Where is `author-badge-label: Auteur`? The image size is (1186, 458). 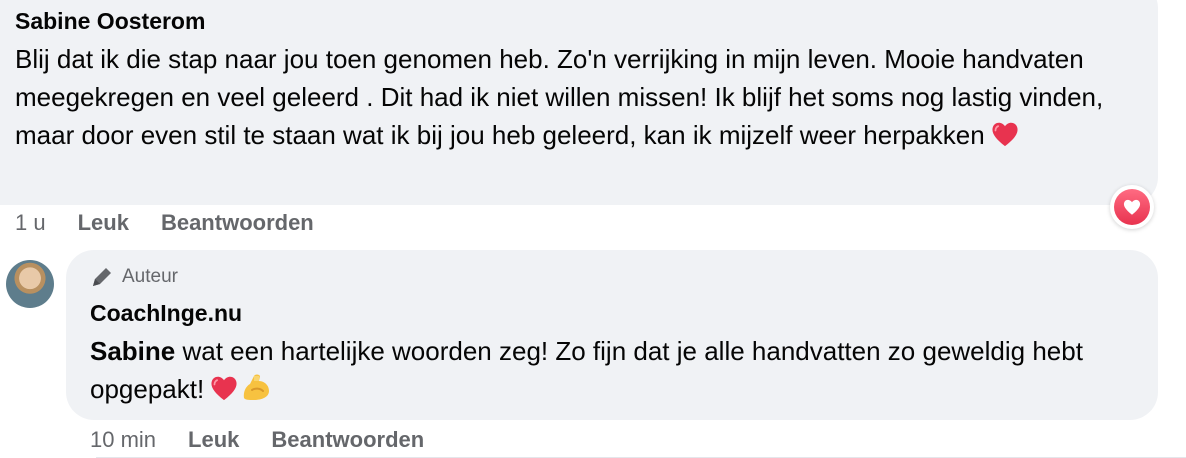 author-badge-label: Auteur is located at coordinates (150, 276).